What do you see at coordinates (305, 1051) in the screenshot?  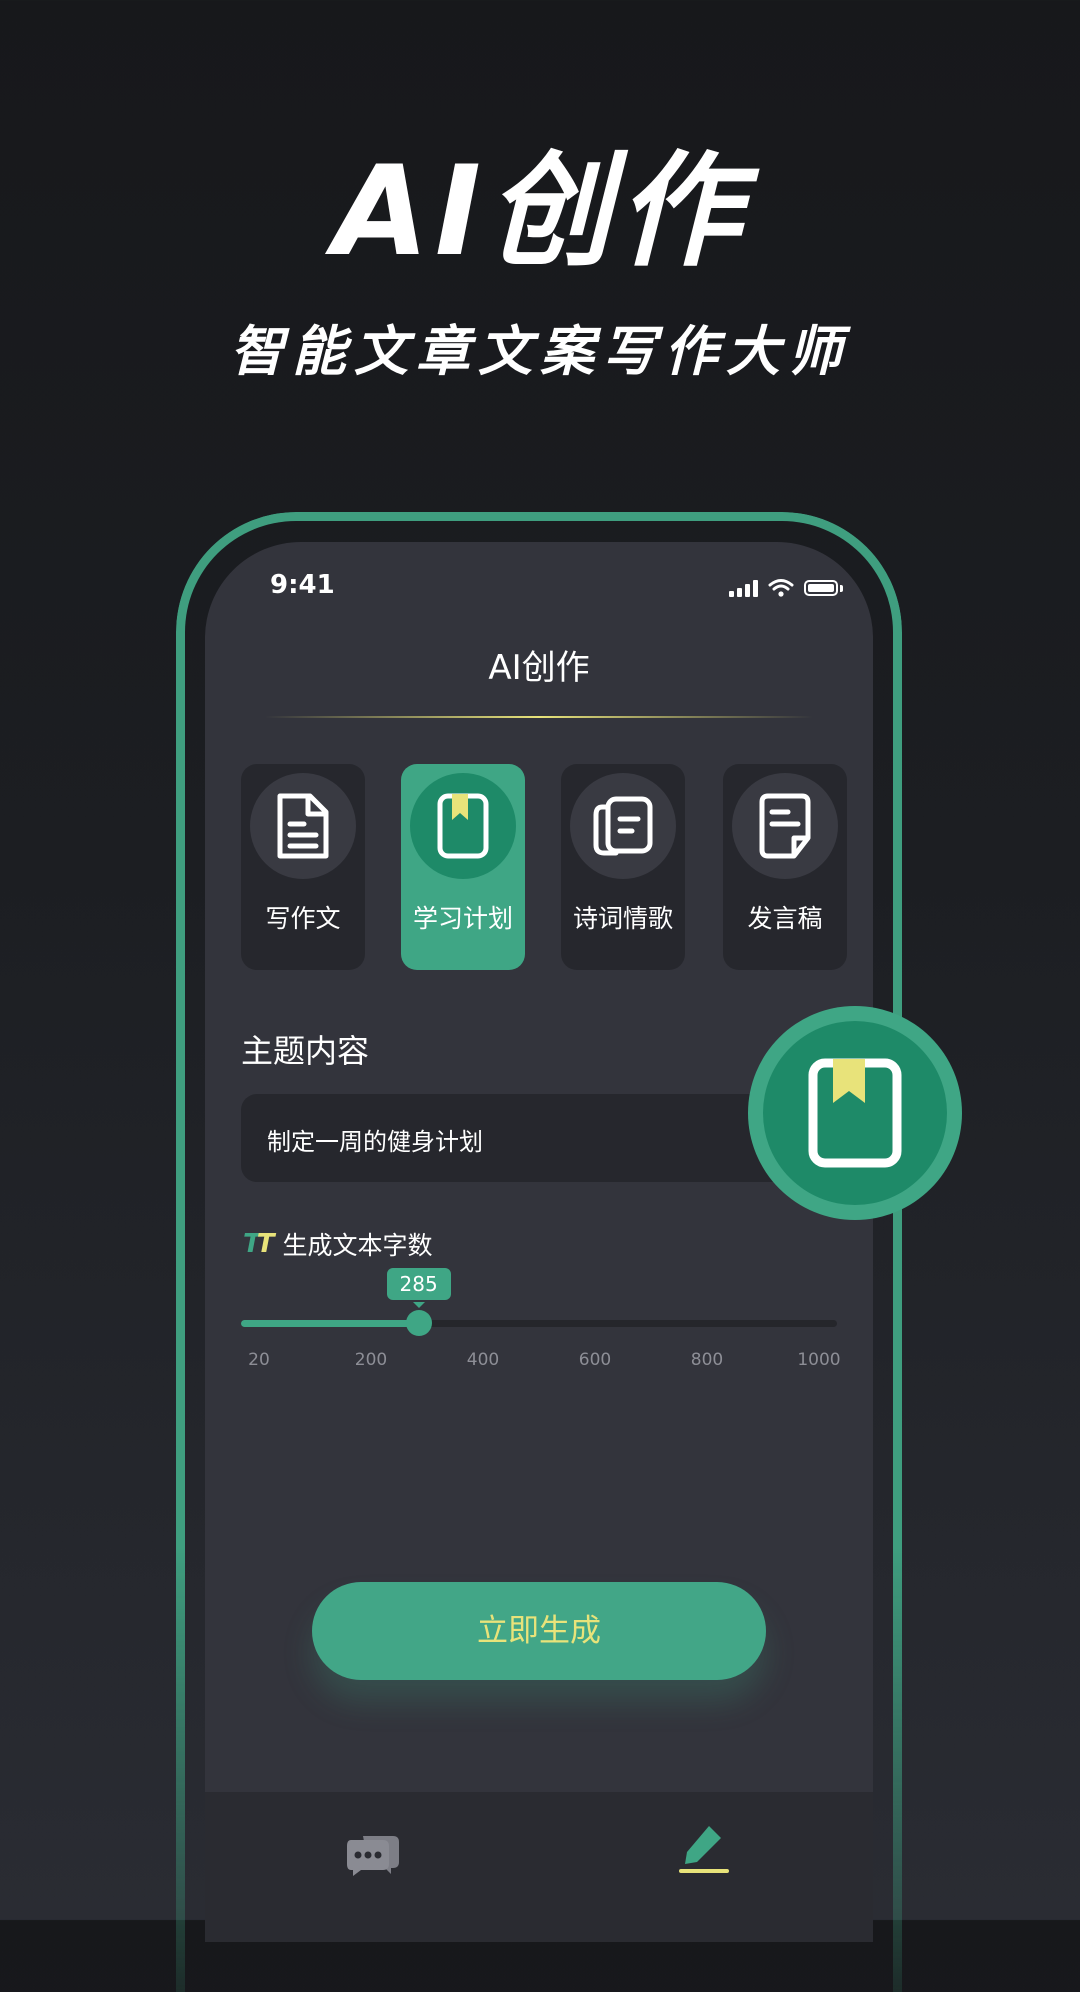 I see `topic-section-title: 主题内容` at bounding box center [305, 1051].